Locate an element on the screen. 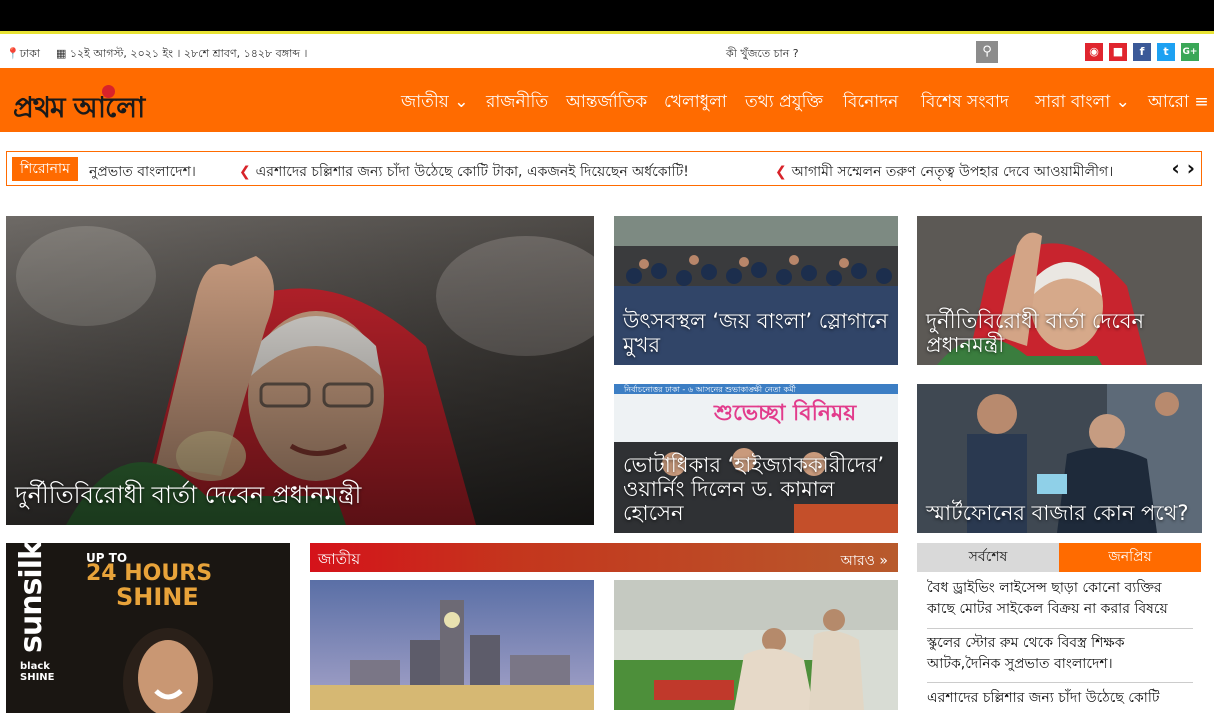 This screenshot has width=1214, height=713. ad-brand: sunsilk is located at coordinates (31, 598).